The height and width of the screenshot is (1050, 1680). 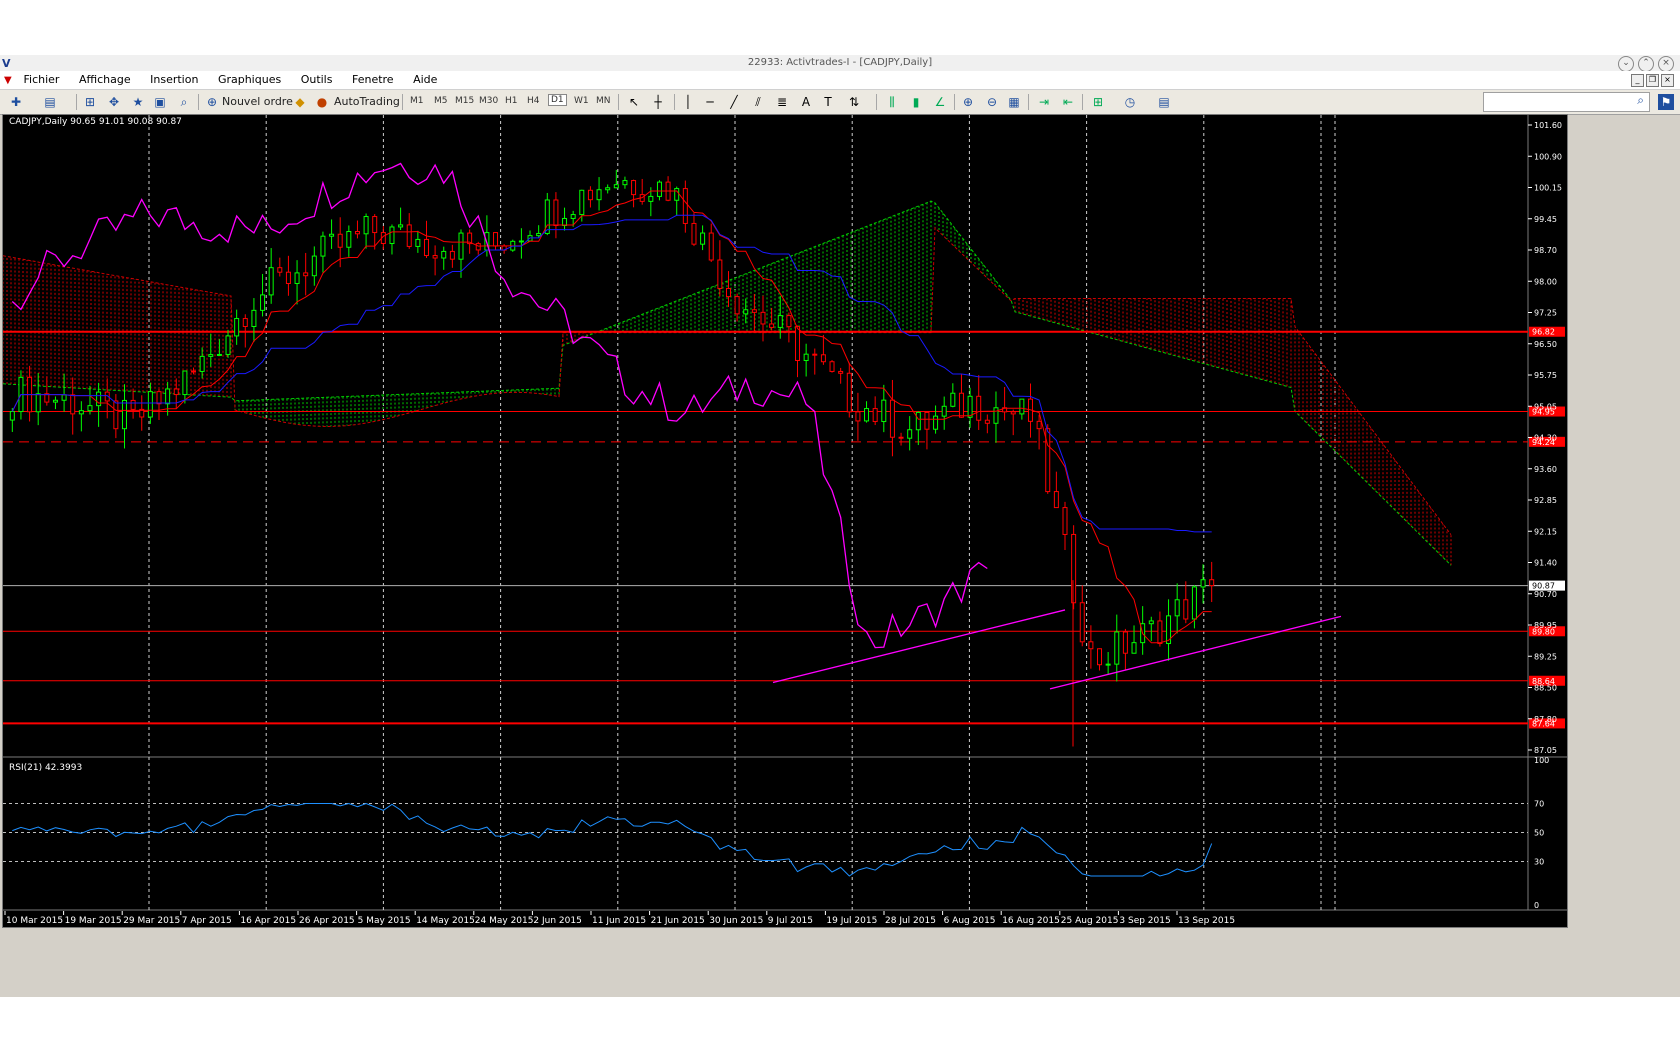 I want to click on child-window-icon: ▼, so click(x=6, y=80).